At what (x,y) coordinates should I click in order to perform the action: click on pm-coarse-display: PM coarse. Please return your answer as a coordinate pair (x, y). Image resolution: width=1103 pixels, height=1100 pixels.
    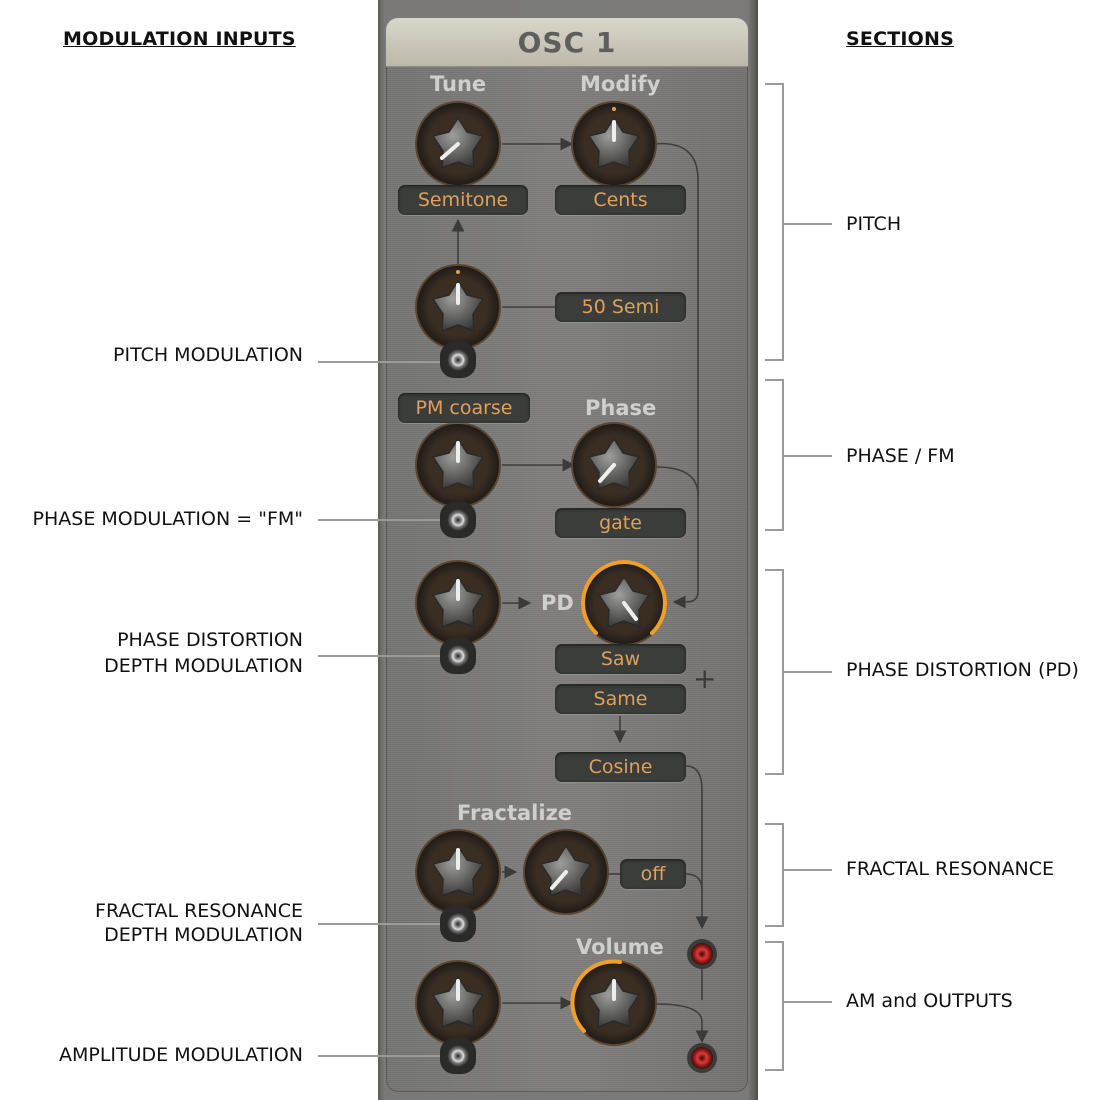
    Looking at the image, I should click on (464, 408).